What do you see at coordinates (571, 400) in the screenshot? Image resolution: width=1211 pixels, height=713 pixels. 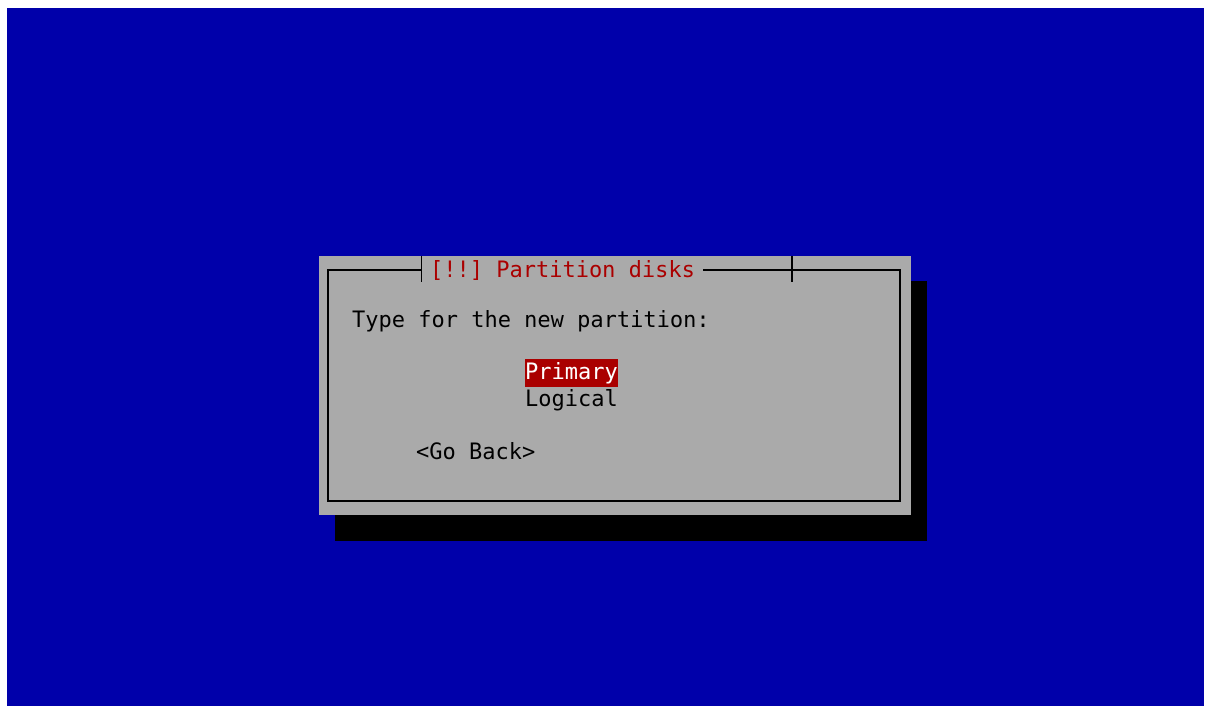 I see `option-logical: Logical` at bounding box center [571, 400].